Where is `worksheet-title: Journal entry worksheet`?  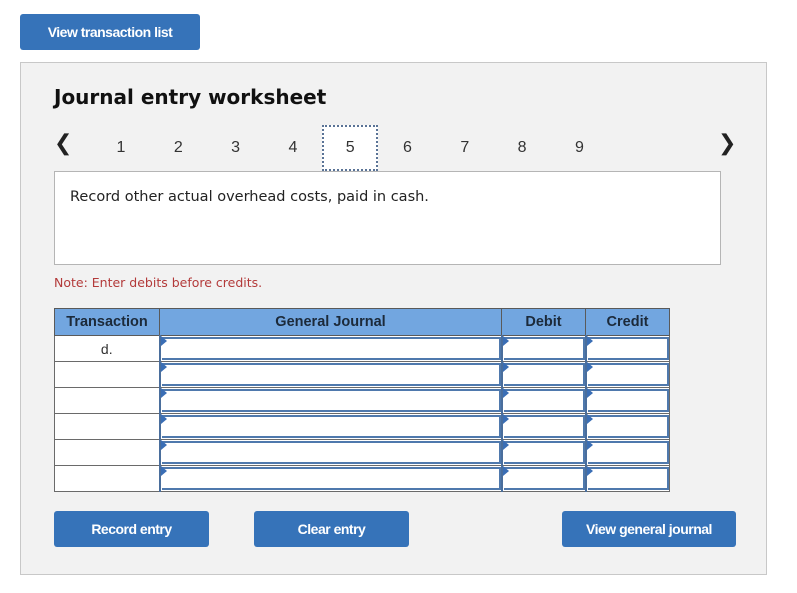 worksheet-title: Journal entry worksheet is located at coordinates (190, 97).